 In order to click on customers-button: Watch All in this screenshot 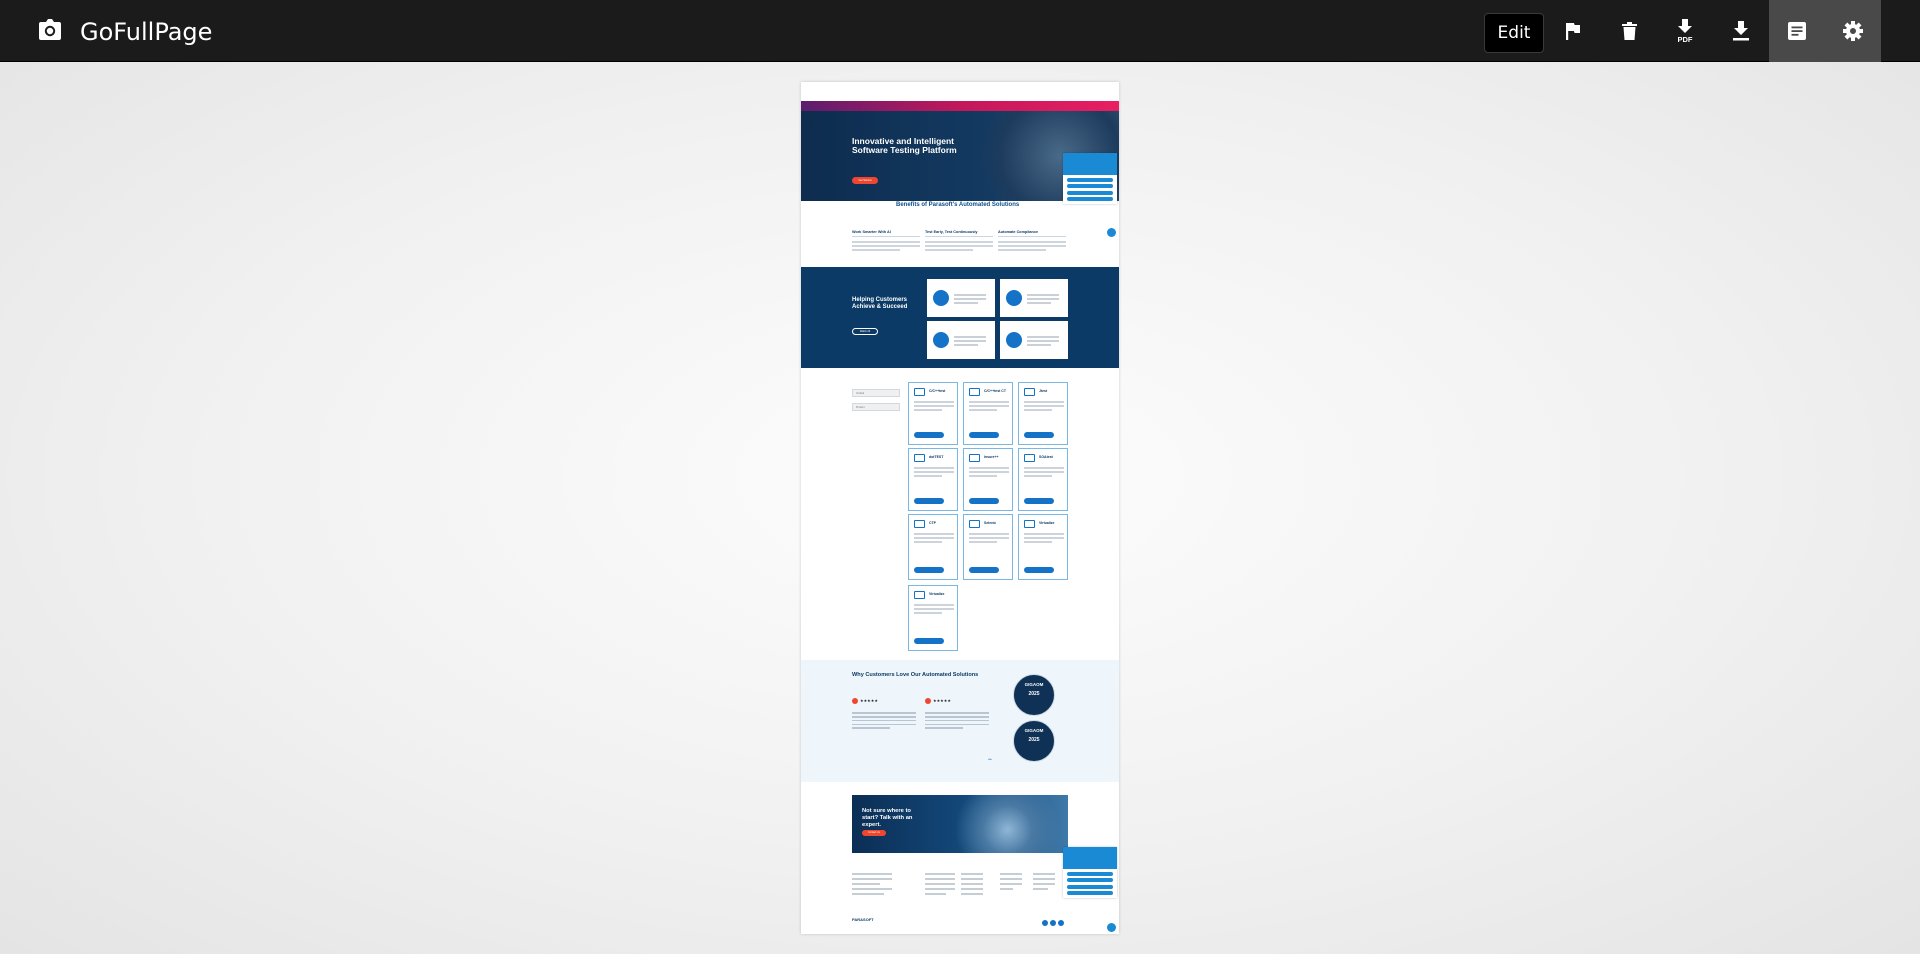, I will do `click(865, 331)`.